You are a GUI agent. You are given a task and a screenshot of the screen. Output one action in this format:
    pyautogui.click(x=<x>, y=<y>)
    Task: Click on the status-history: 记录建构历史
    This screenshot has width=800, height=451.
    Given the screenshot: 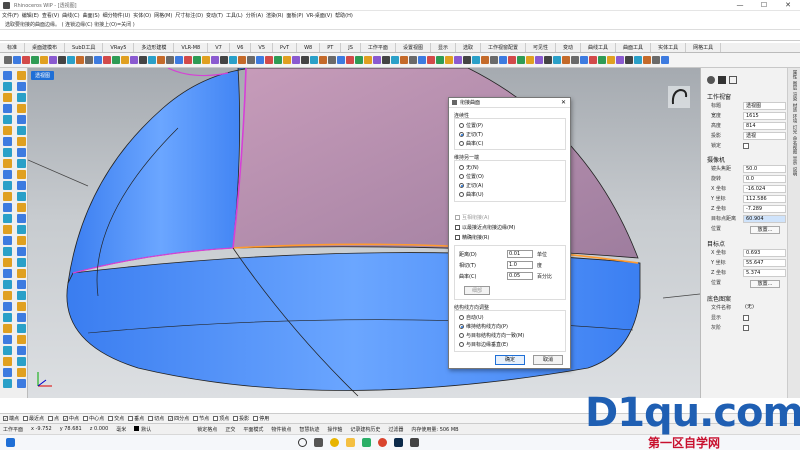 What is the action you would take?
    pyautogui.click(x=365, y=429)
    